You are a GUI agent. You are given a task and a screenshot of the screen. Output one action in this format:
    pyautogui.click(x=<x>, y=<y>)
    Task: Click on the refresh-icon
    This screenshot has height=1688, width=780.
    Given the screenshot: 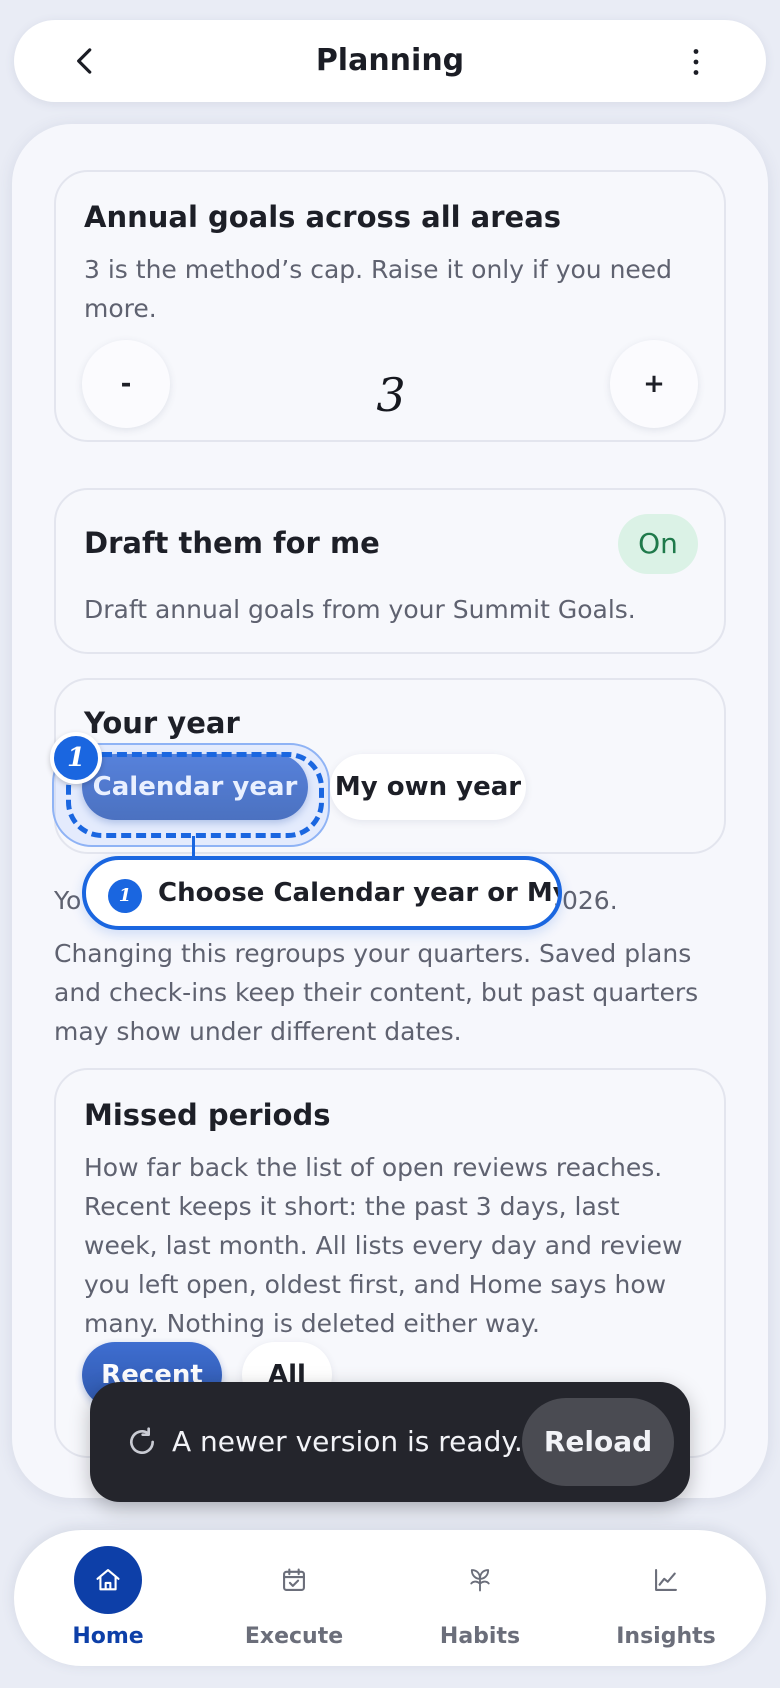 What is the action you would take?
    pyautogui.click(x=142, y=1440)
    